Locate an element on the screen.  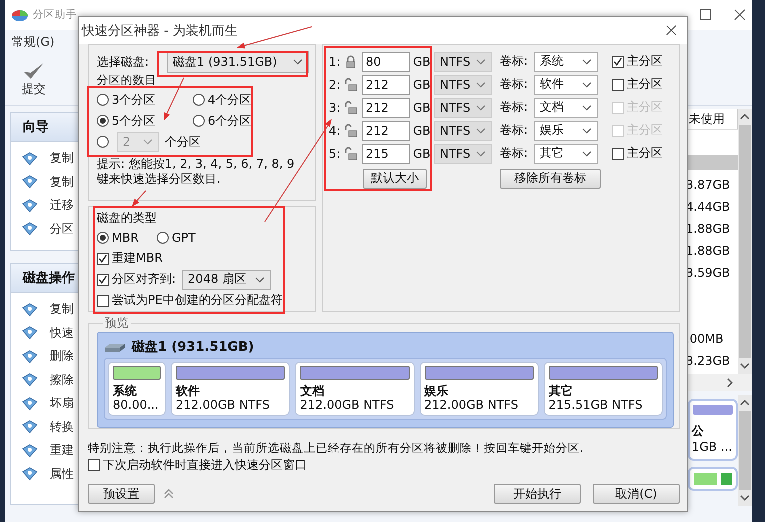
row-number: 1: is located at coordinates (335, 61).